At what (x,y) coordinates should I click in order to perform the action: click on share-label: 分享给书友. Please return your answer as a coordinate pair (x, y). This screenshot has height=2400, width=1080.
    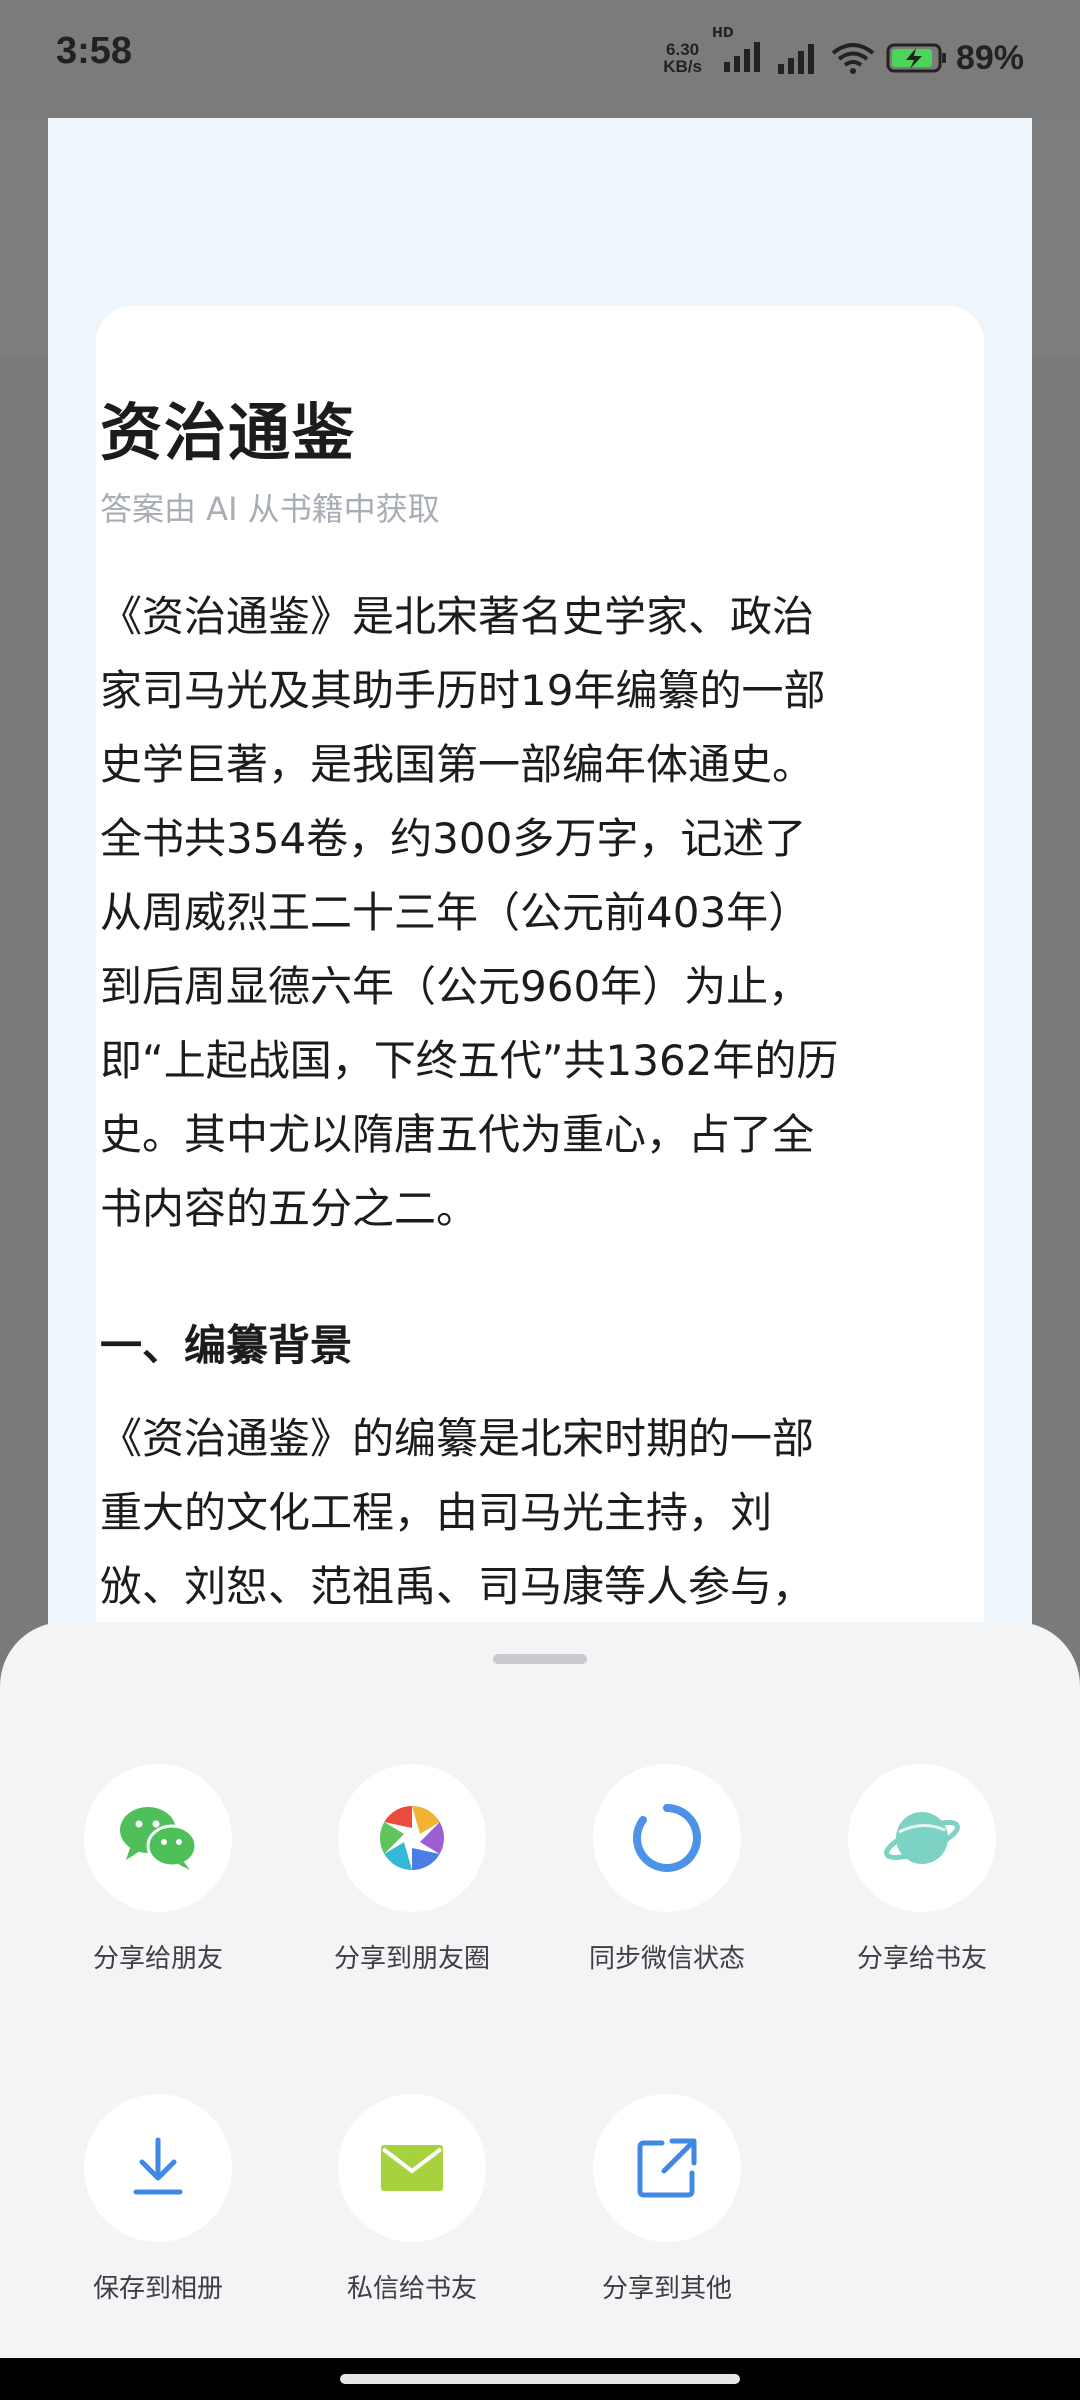
    Looking at the image, I should click on (921, 1959).